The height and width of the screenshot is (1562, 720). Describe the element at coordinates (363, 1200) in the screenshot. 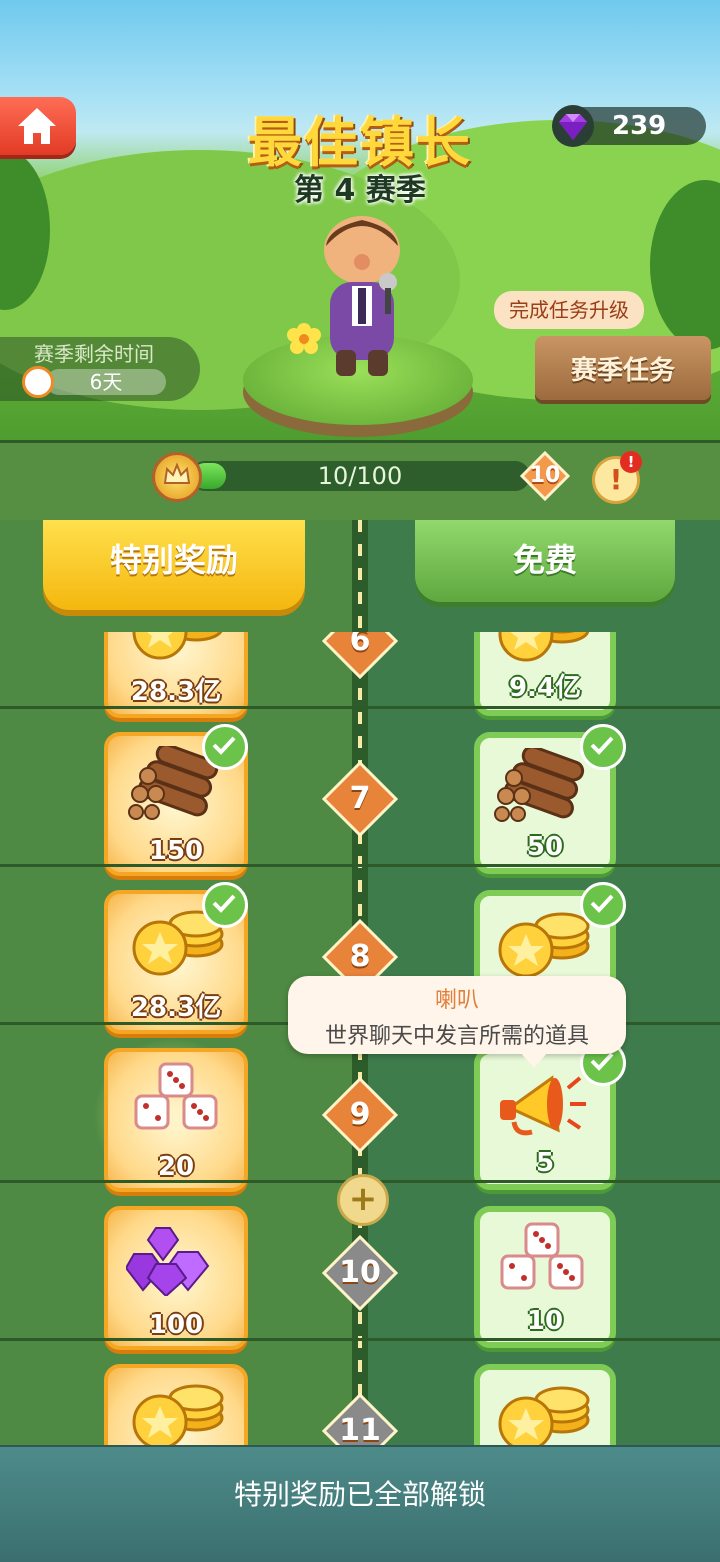

I see `add-level-button: +` at that location.